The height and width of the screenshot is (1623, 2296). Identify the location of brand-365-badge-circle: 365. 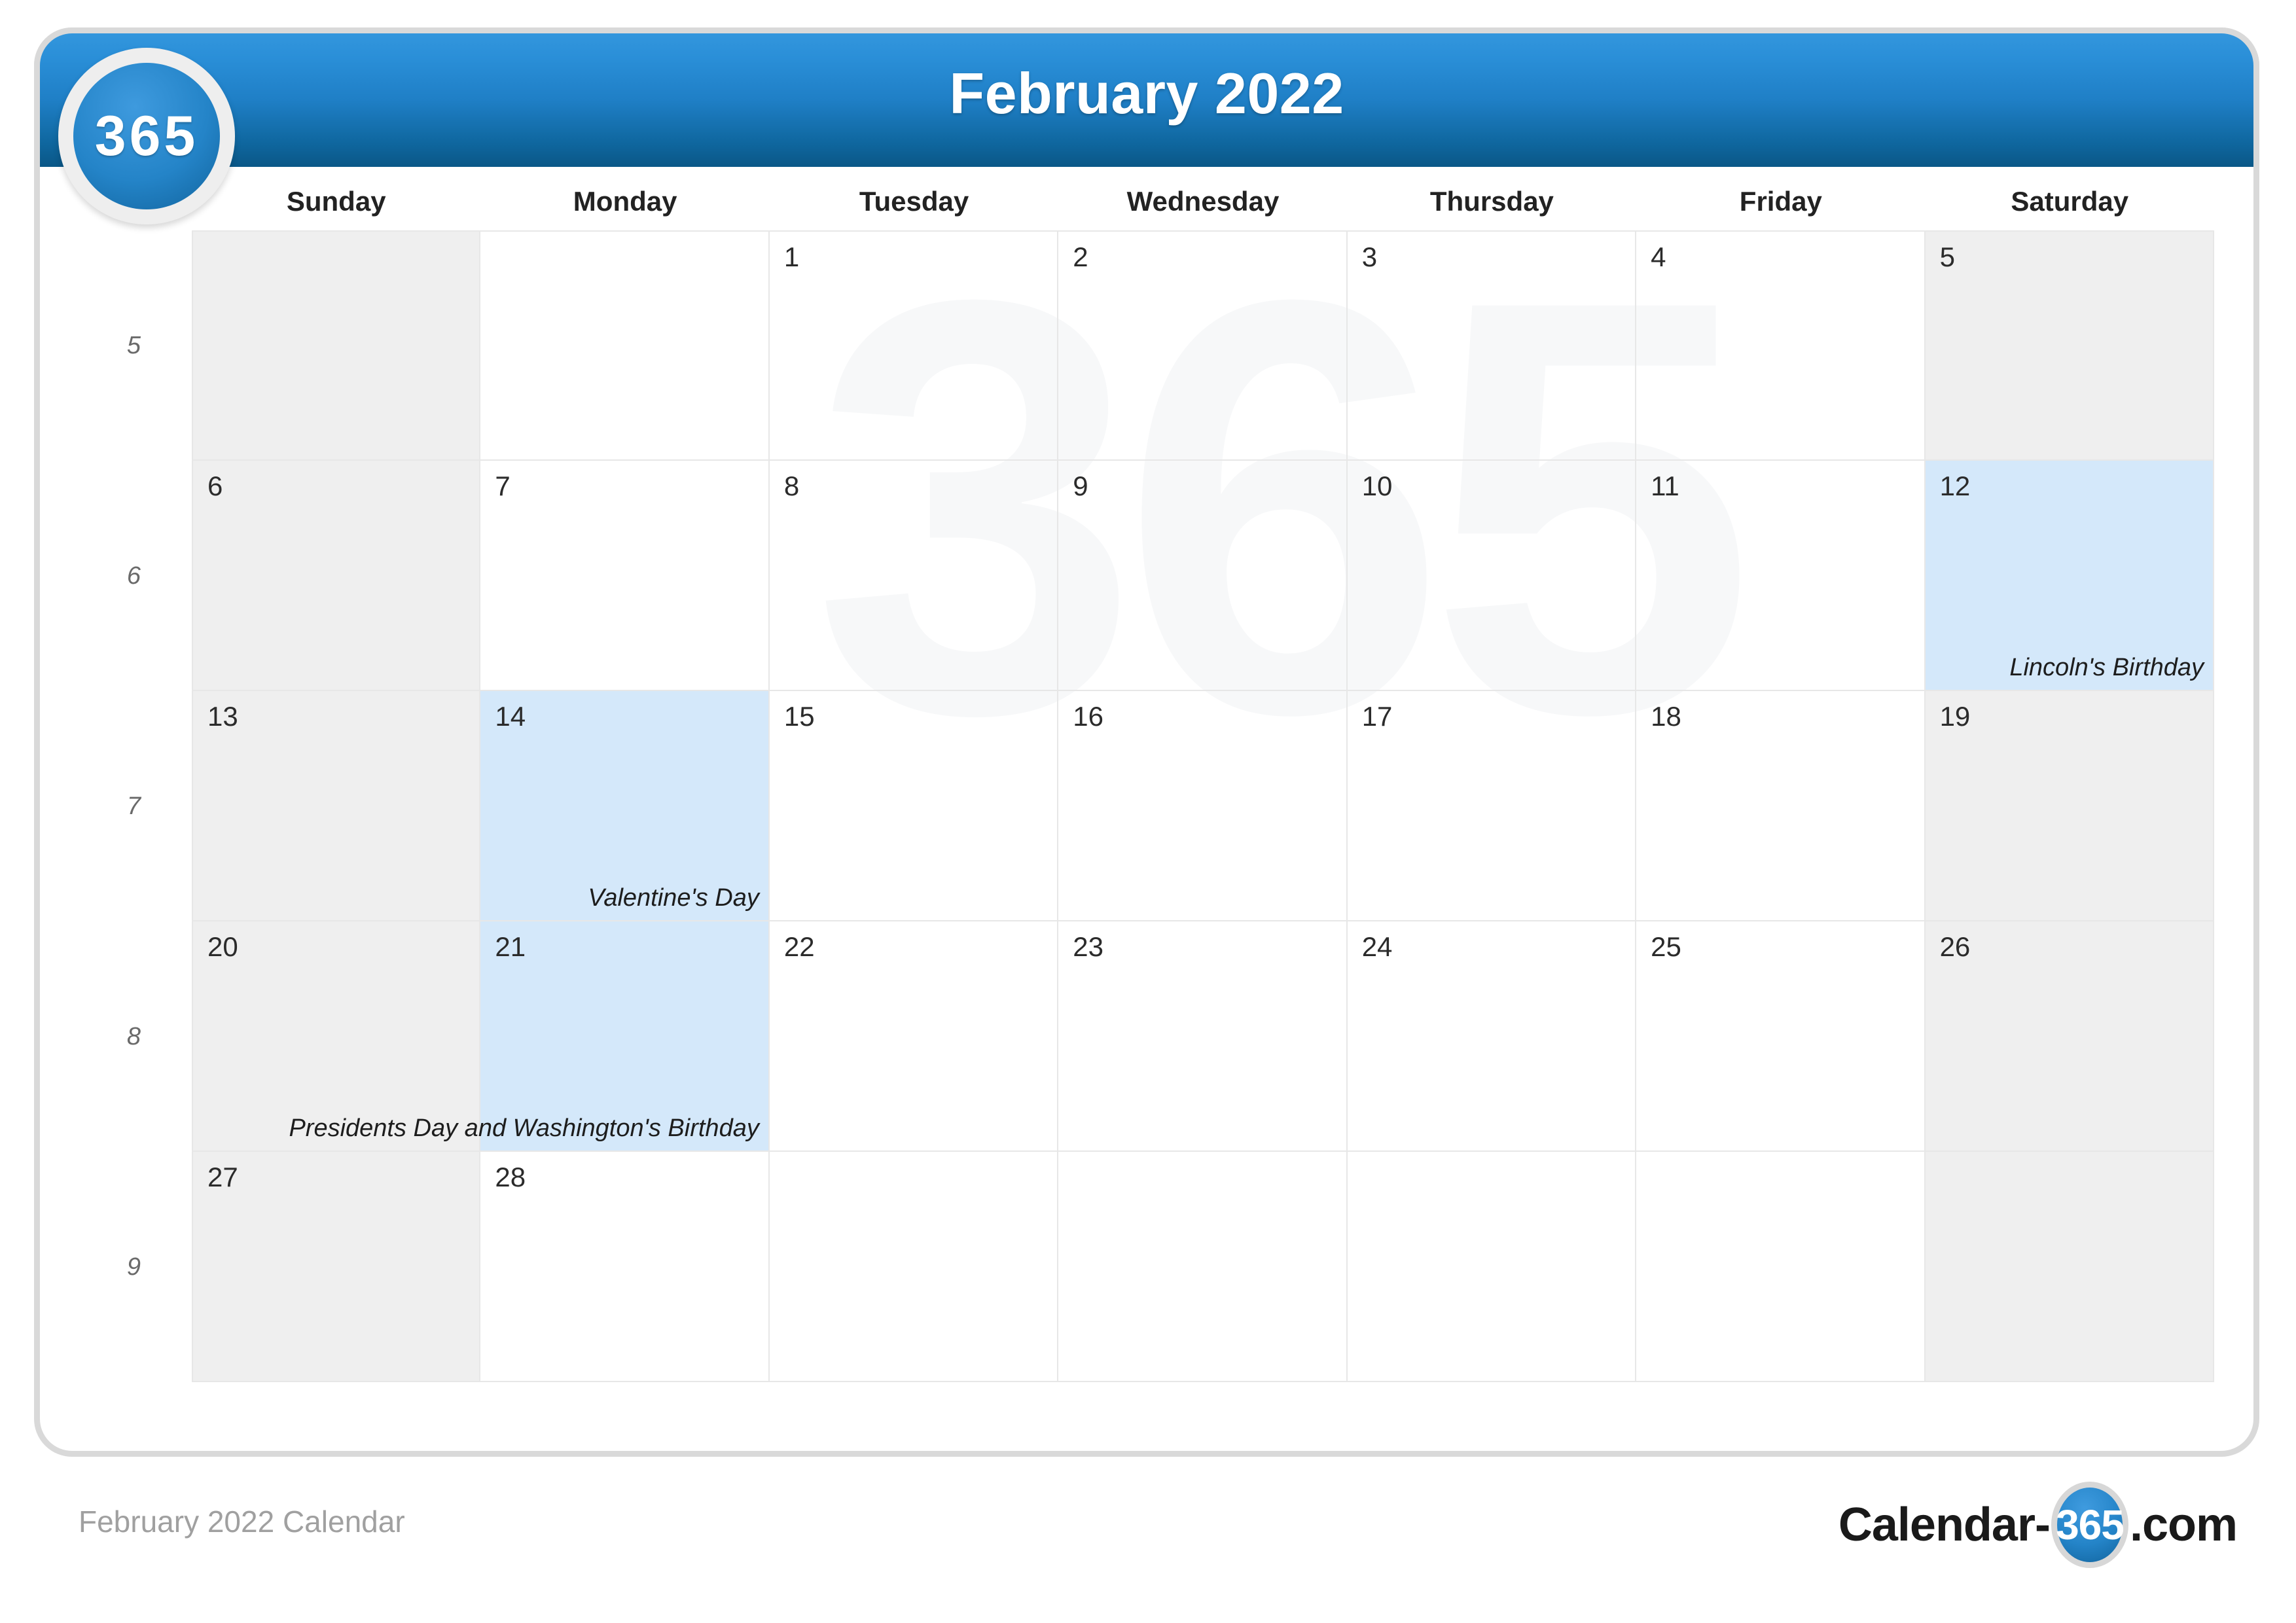
(146, 136).